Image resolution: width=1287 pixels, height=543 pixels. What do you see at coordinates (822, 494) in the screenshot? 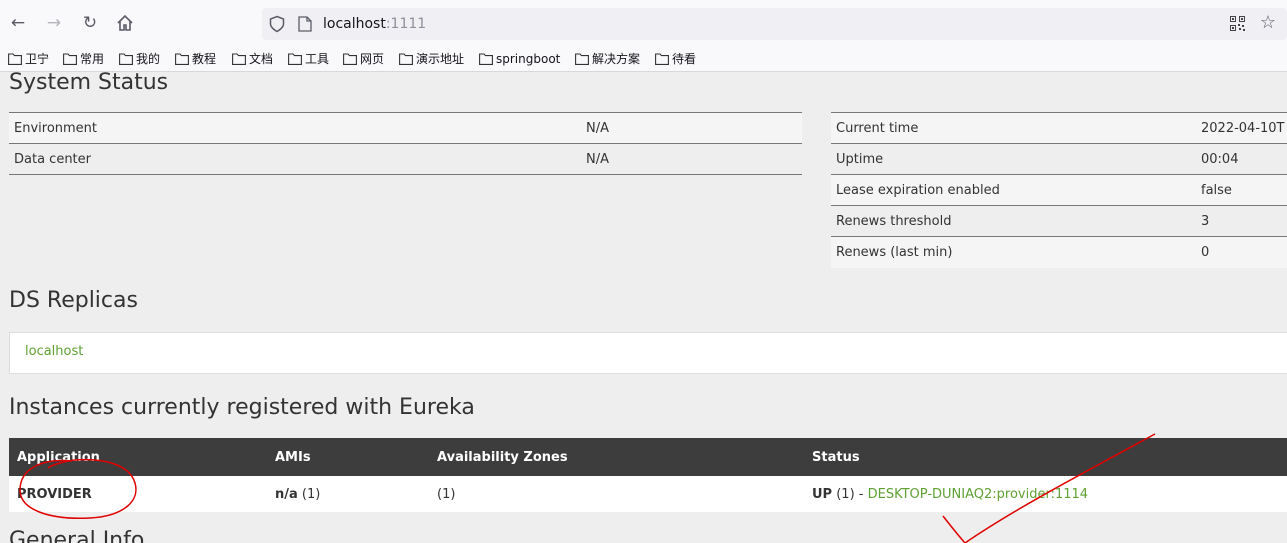
I see `status-up: UP` at bounding box center [822, 494].